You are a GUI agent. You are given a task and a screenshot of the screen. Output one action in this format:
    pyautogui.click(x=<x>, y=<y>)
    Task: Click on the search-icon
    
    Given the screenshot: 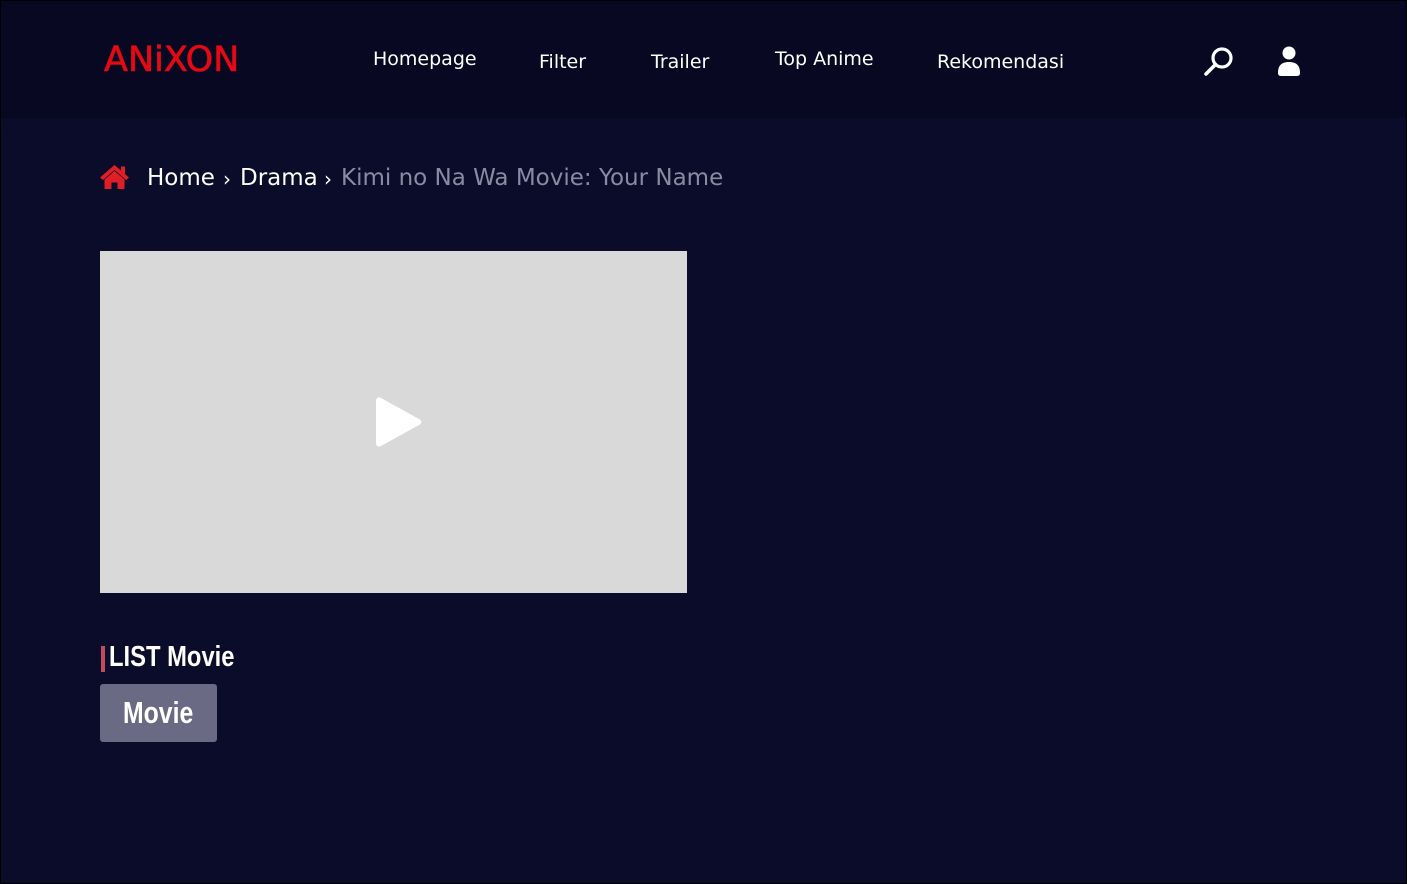 What is the action you would take?
    pyautogui.click(x=1219, y=62)
    